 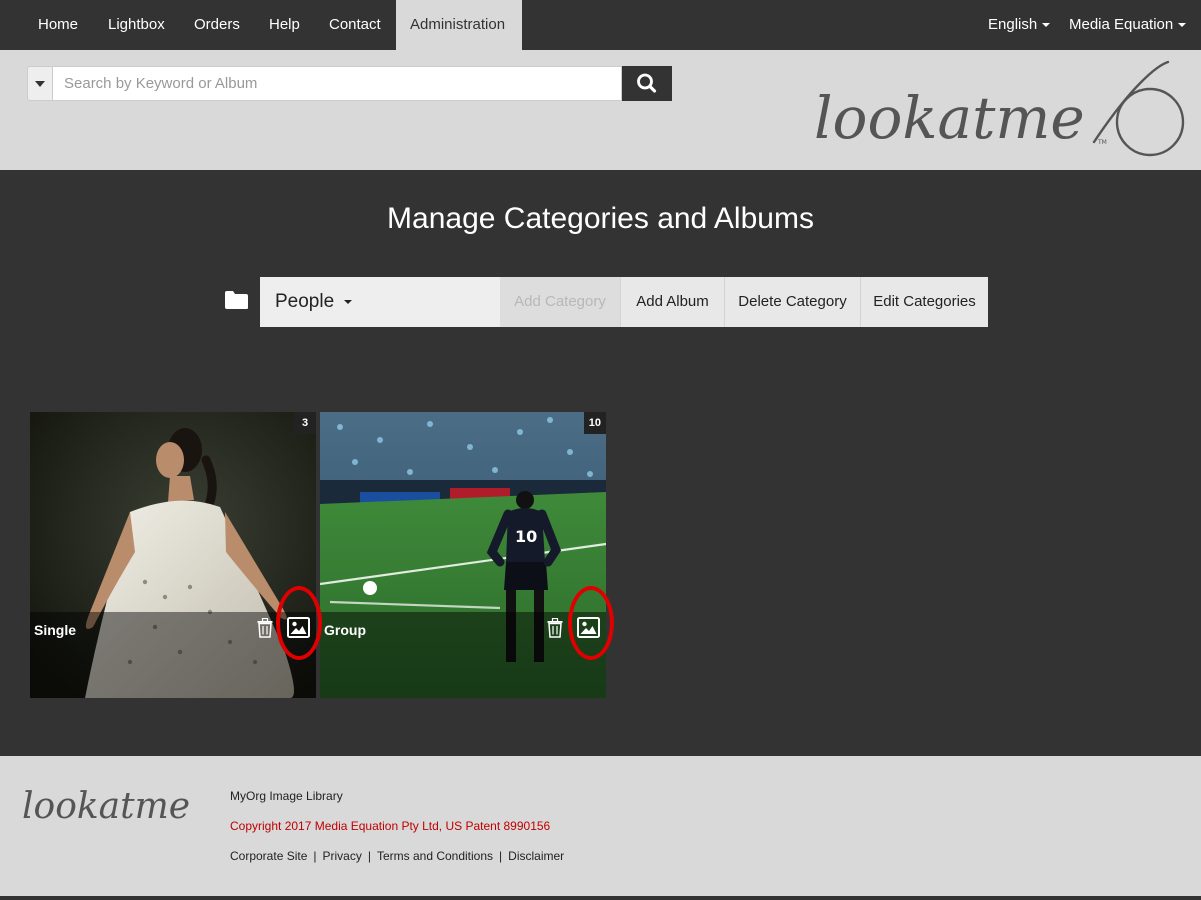 I want to click on add-category-button: Add Category, so click(x=560, y=302).